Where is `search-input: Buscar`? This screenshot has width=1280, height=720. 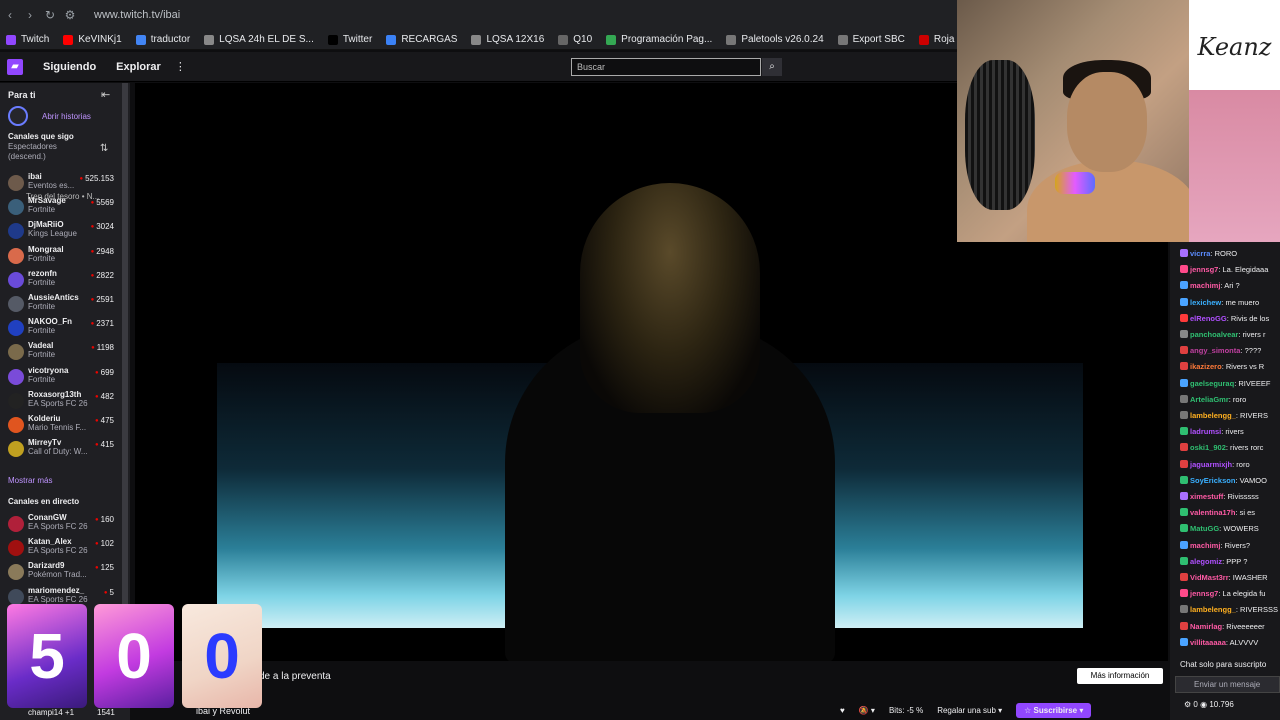
search-input: Buscar is located at coordinates (666, 67).